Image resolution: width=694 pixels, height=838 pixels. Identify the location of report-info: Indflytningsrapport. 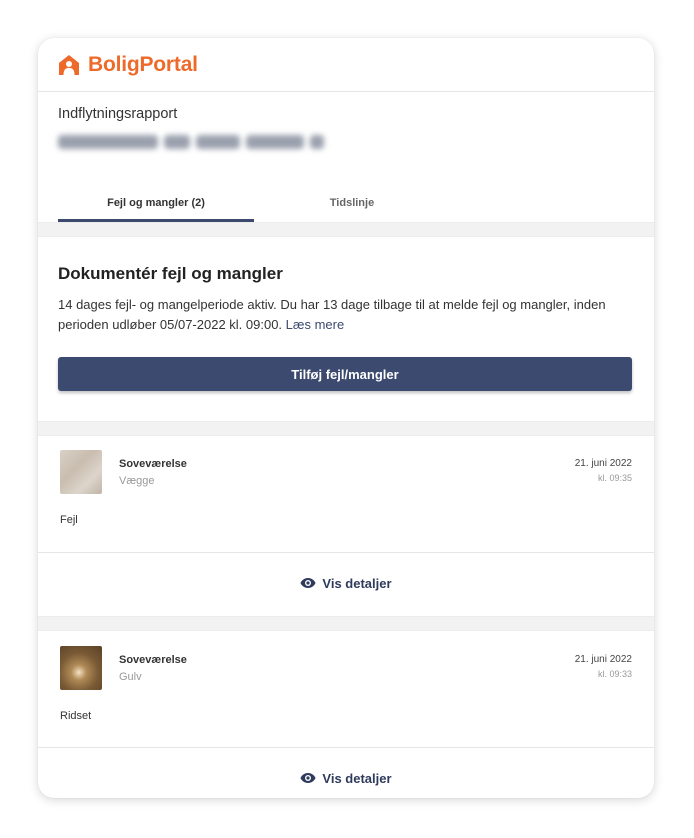
(346, 121).